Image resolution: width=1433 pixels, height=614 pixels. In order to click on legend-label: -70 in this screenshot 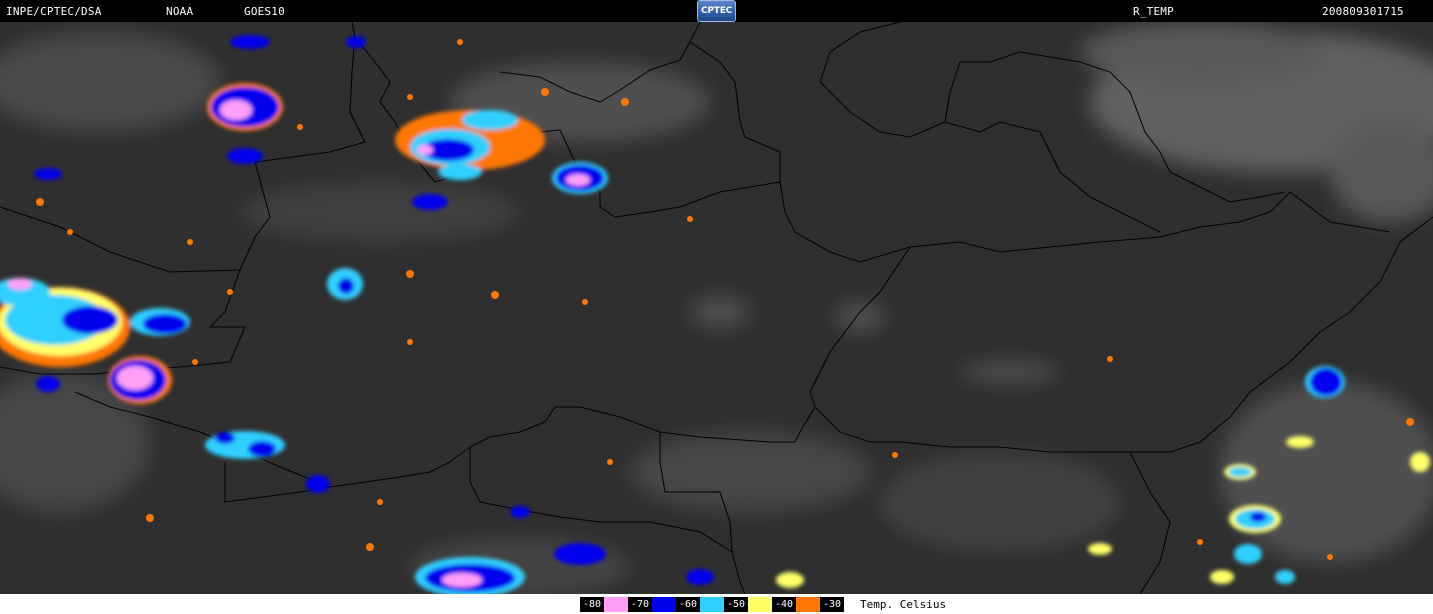, I will do `click(640, 604)`.